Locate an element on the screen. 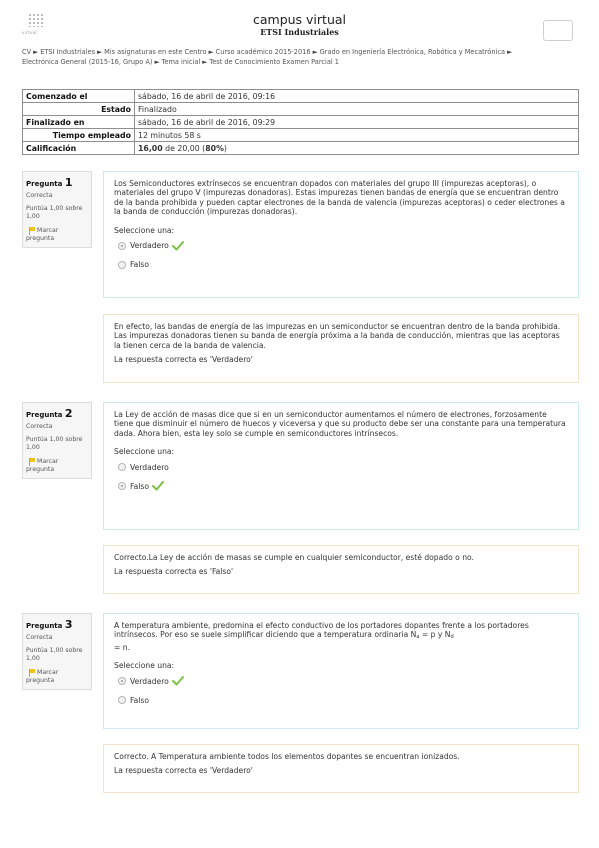  user-menu-box is located at coordinates (558, 30).